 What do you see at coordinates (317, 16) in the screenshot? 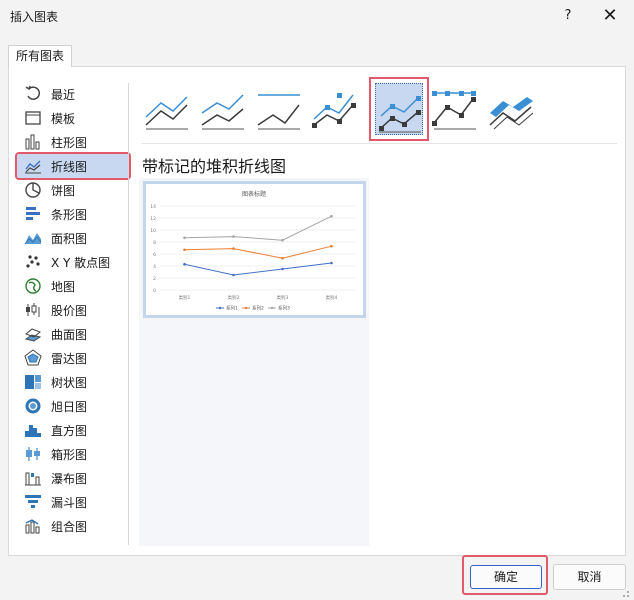
I see `title-bar: 插入图表 ? ✕` at bounding box center [317, 16].